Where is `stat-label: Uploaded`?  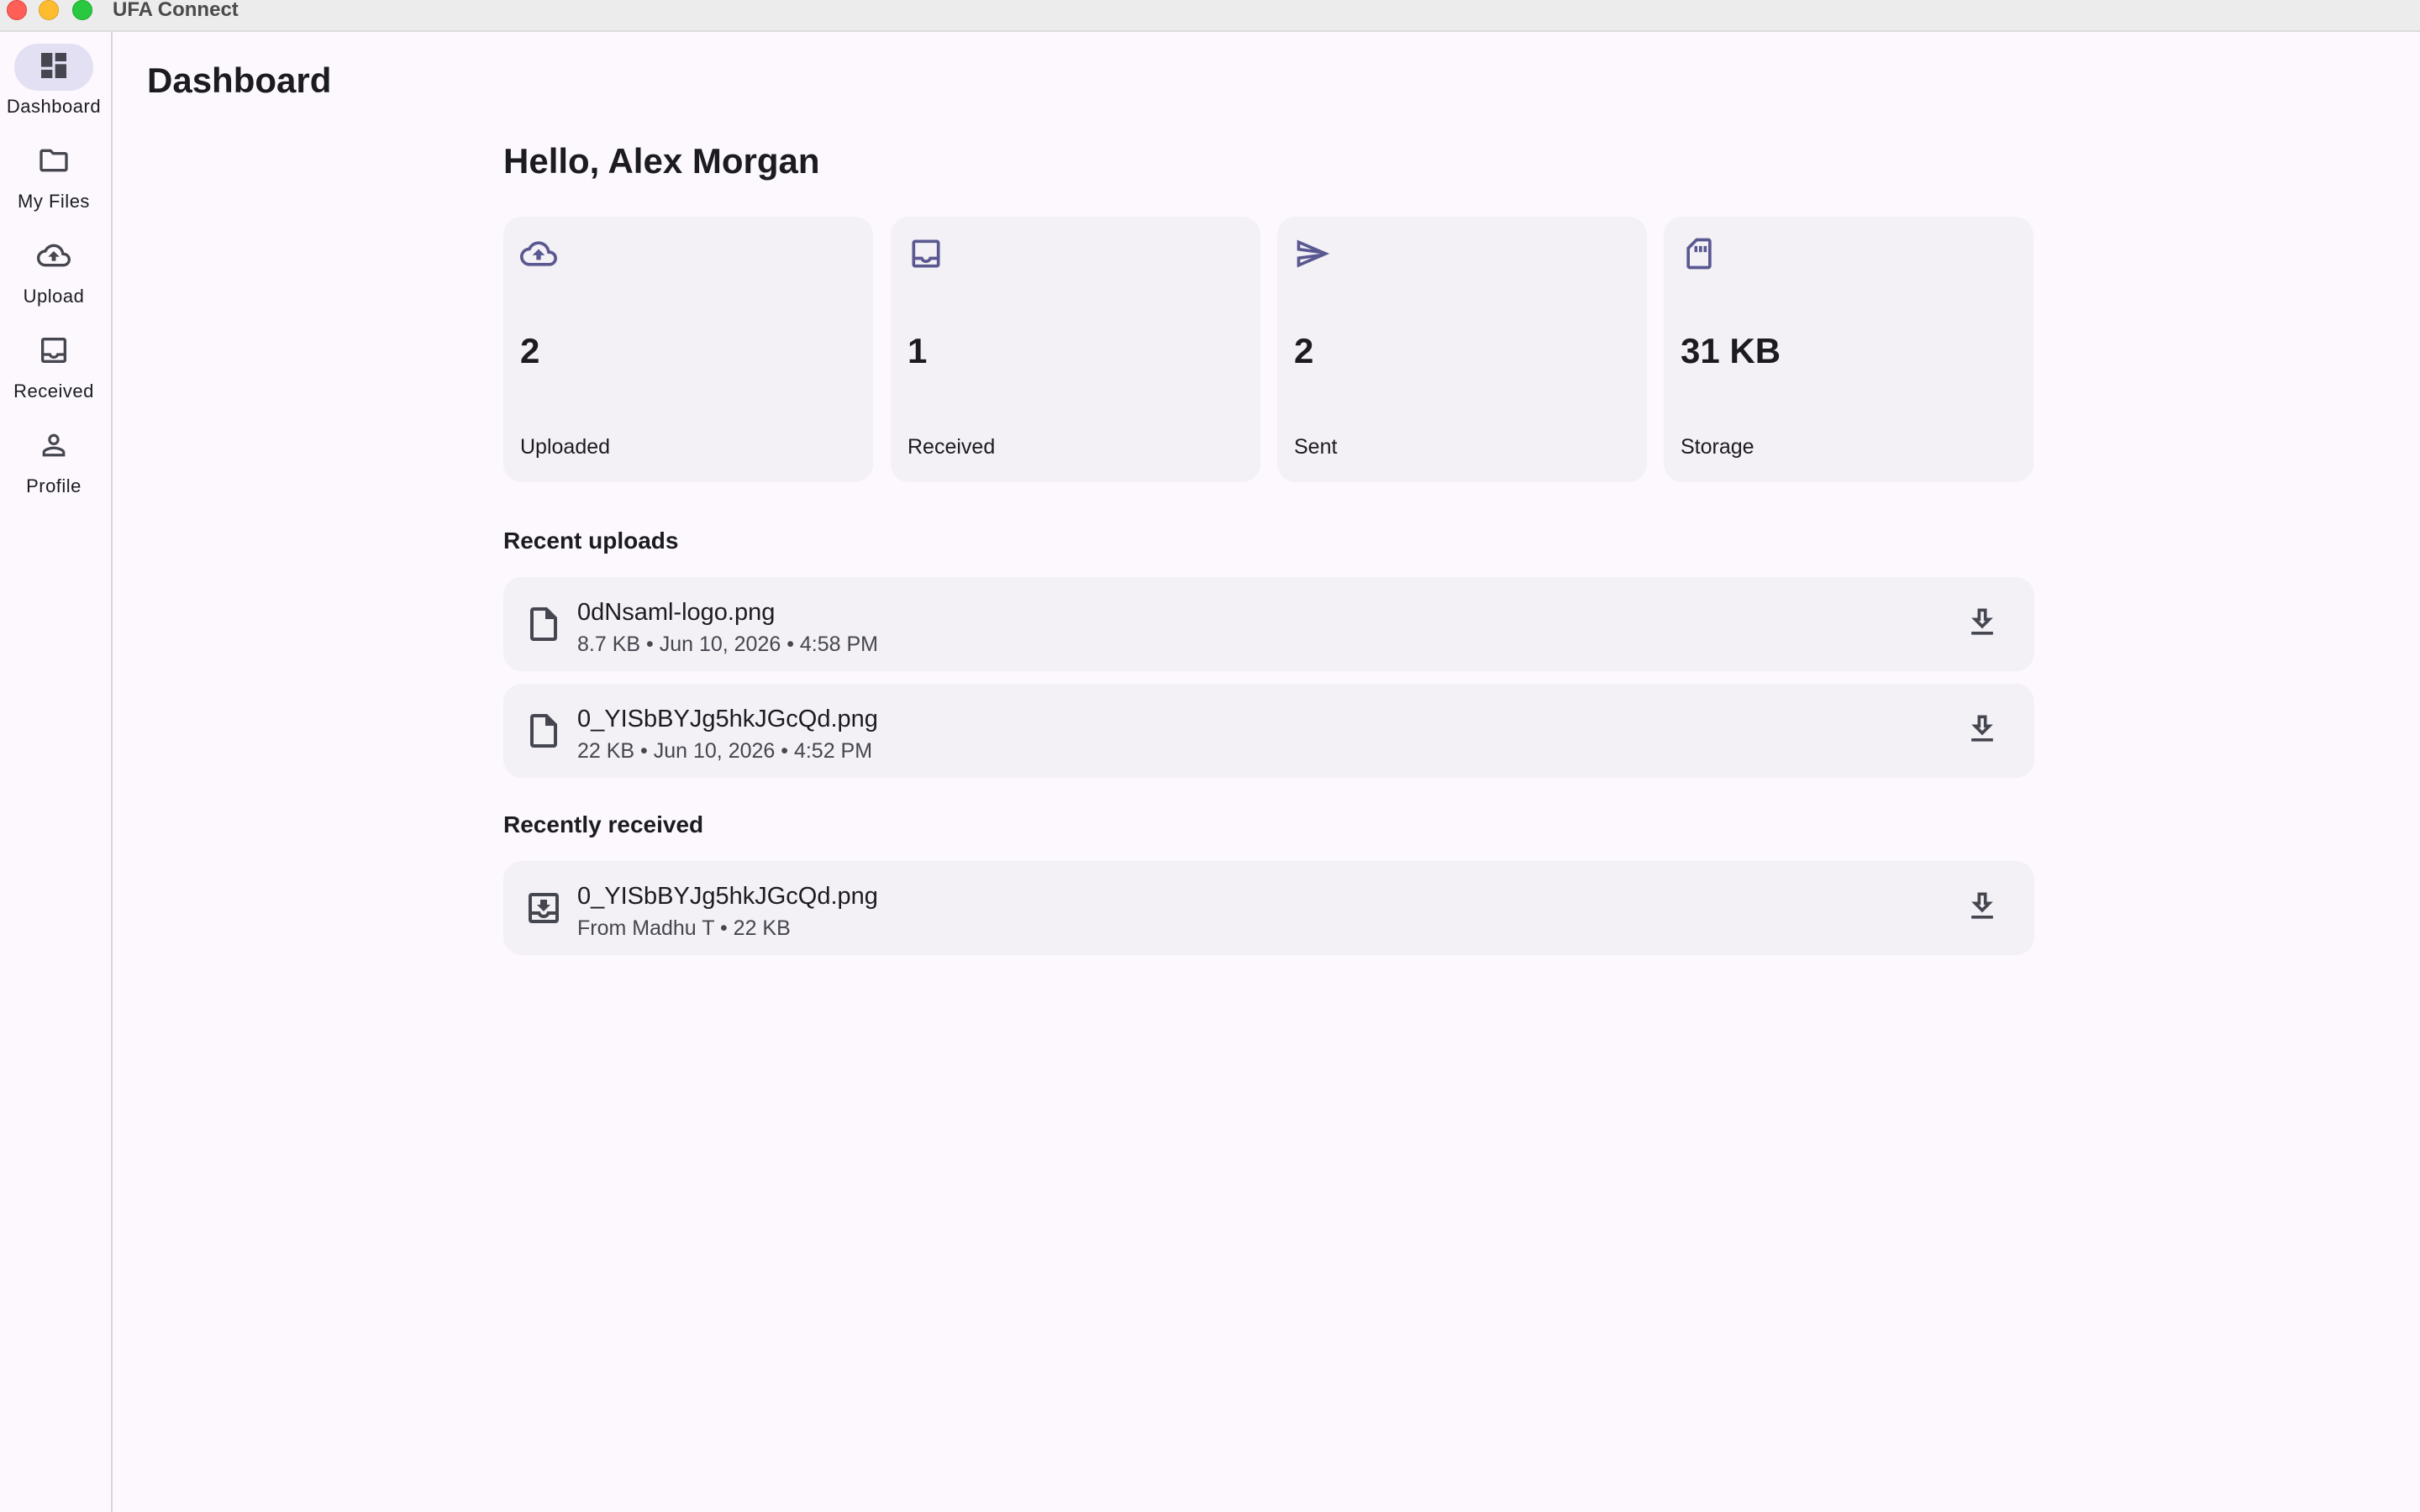 stat-label: Uploaded is located at coordinates (566, 447).